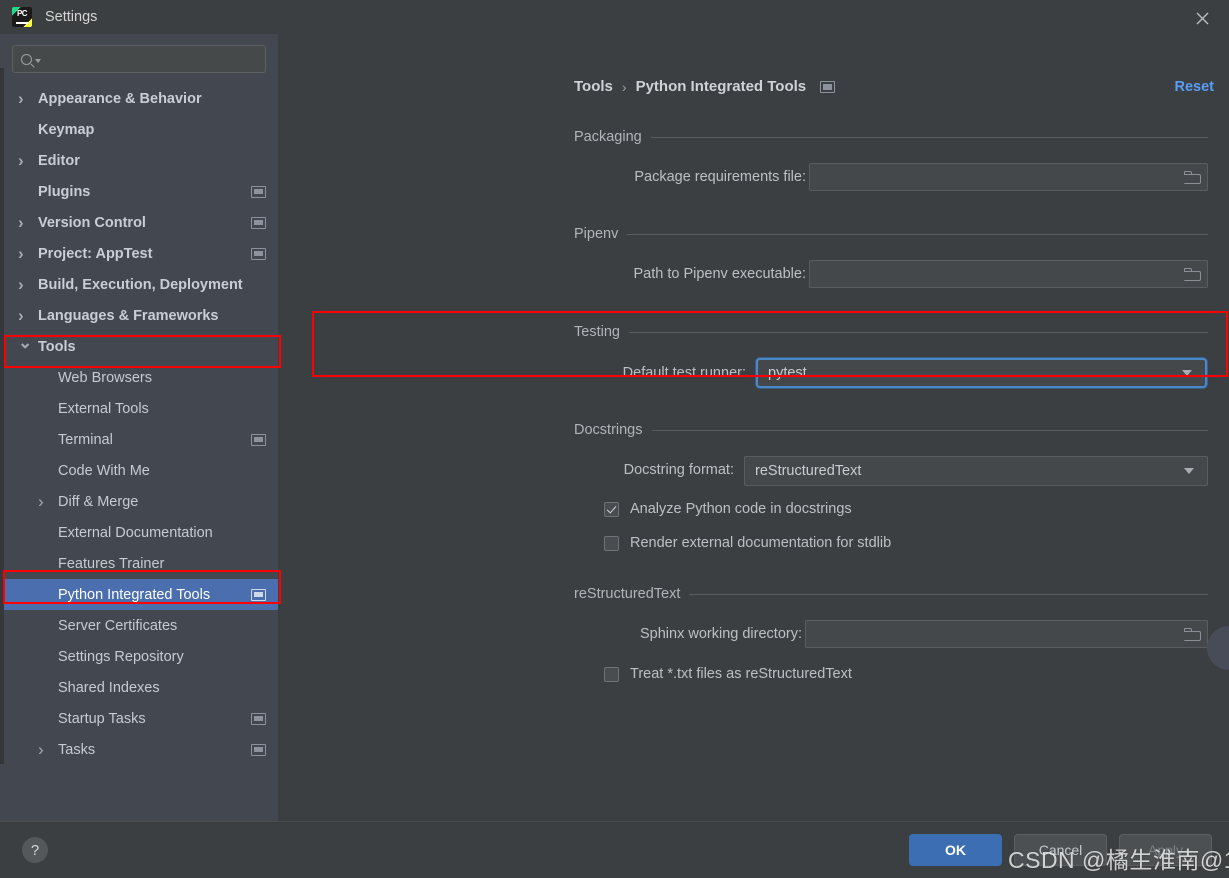 The image size is (1229, 878). What do you see at coordinates (684, 373) in the screenshot?
I see `default-test-runner-label: Default test runner:` at bounding box center [684, 373].